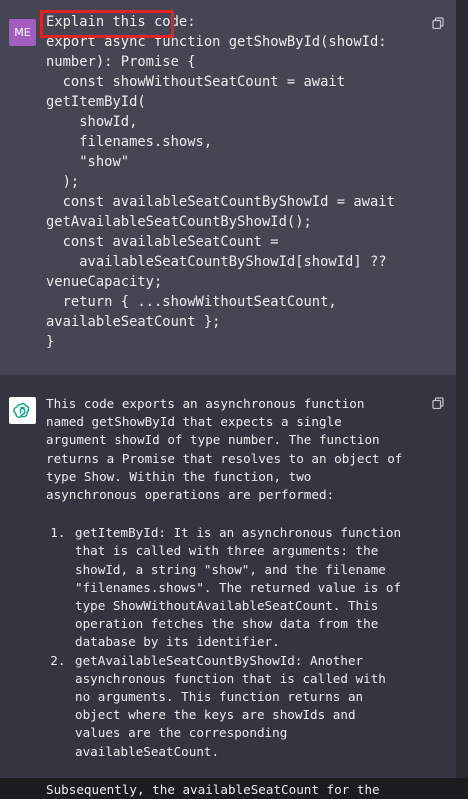 The width and height of the screenshot is (468, 799). Describe the element at coordinates (96, 102) in the screenshot. I see `code-line: getItemById(` at that location.